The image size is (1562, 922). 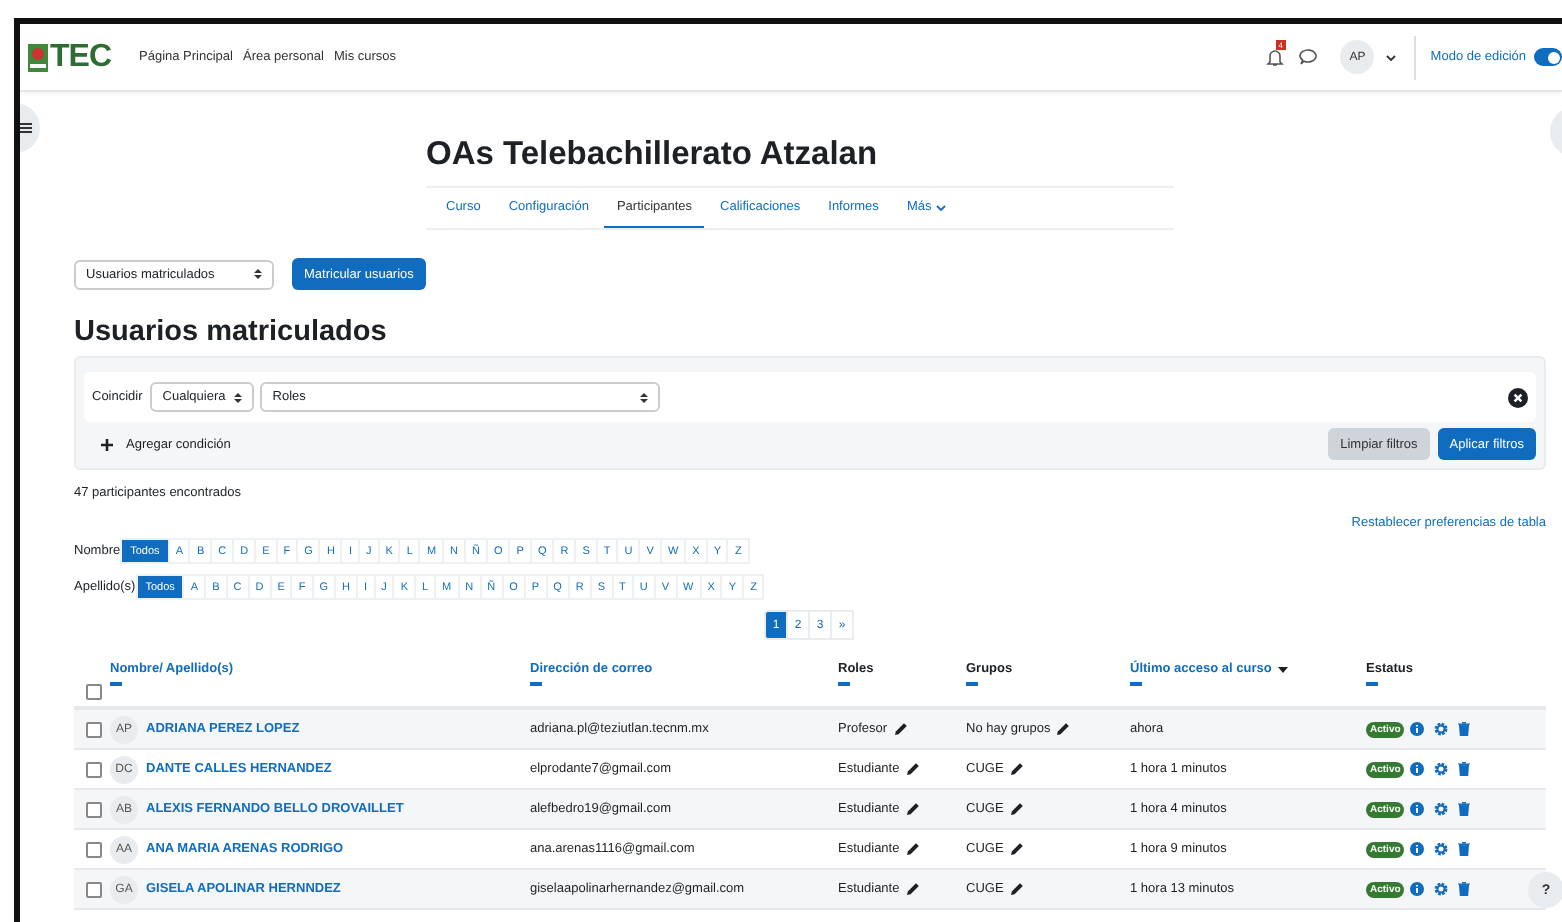 What do you see at coordinates (1308, 57) in the screenshot?
I see `chat-icon` at bounding box center [1308, 57].